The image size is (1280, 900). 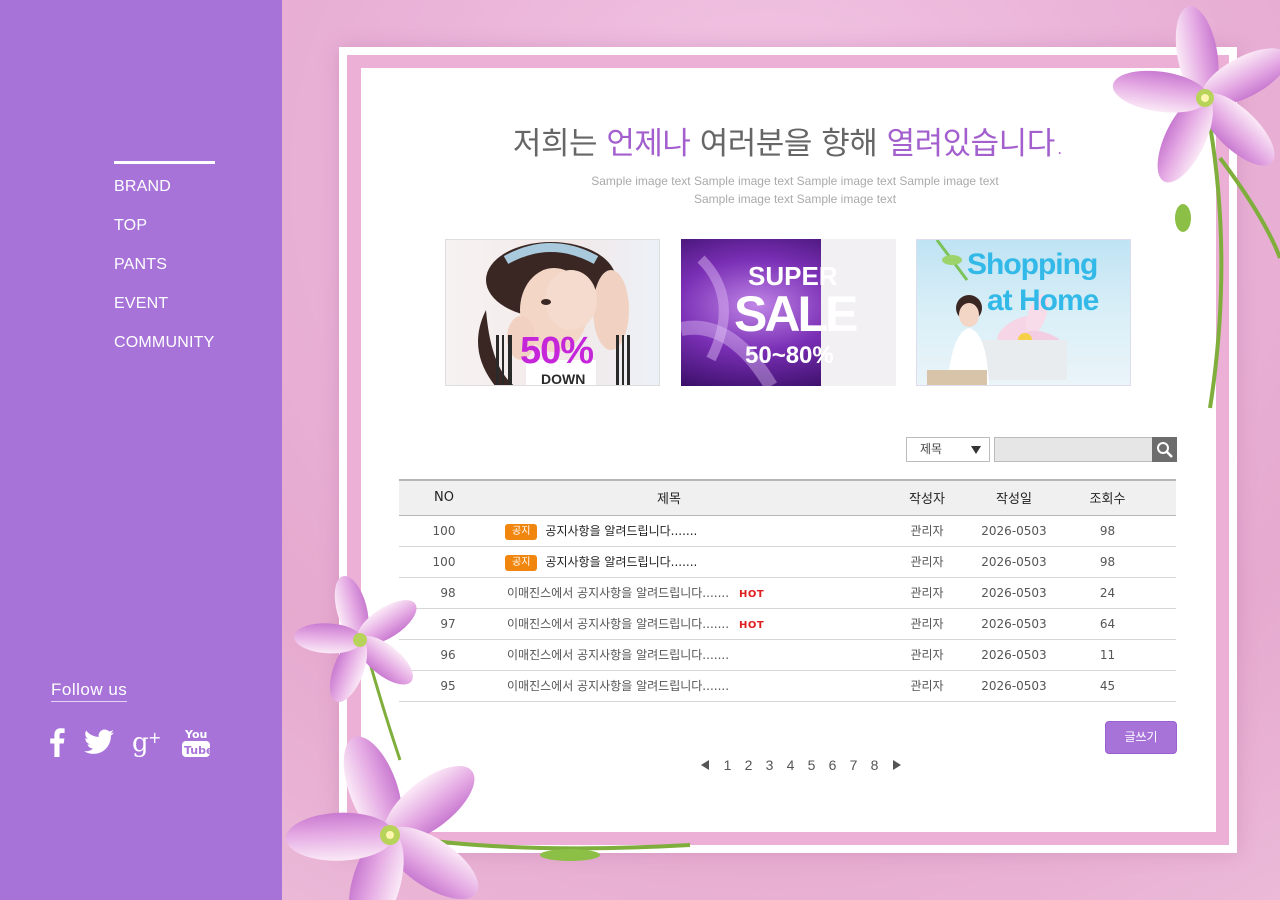 I want to click on social-links: g + You Tube, so click(x=138, y=742).